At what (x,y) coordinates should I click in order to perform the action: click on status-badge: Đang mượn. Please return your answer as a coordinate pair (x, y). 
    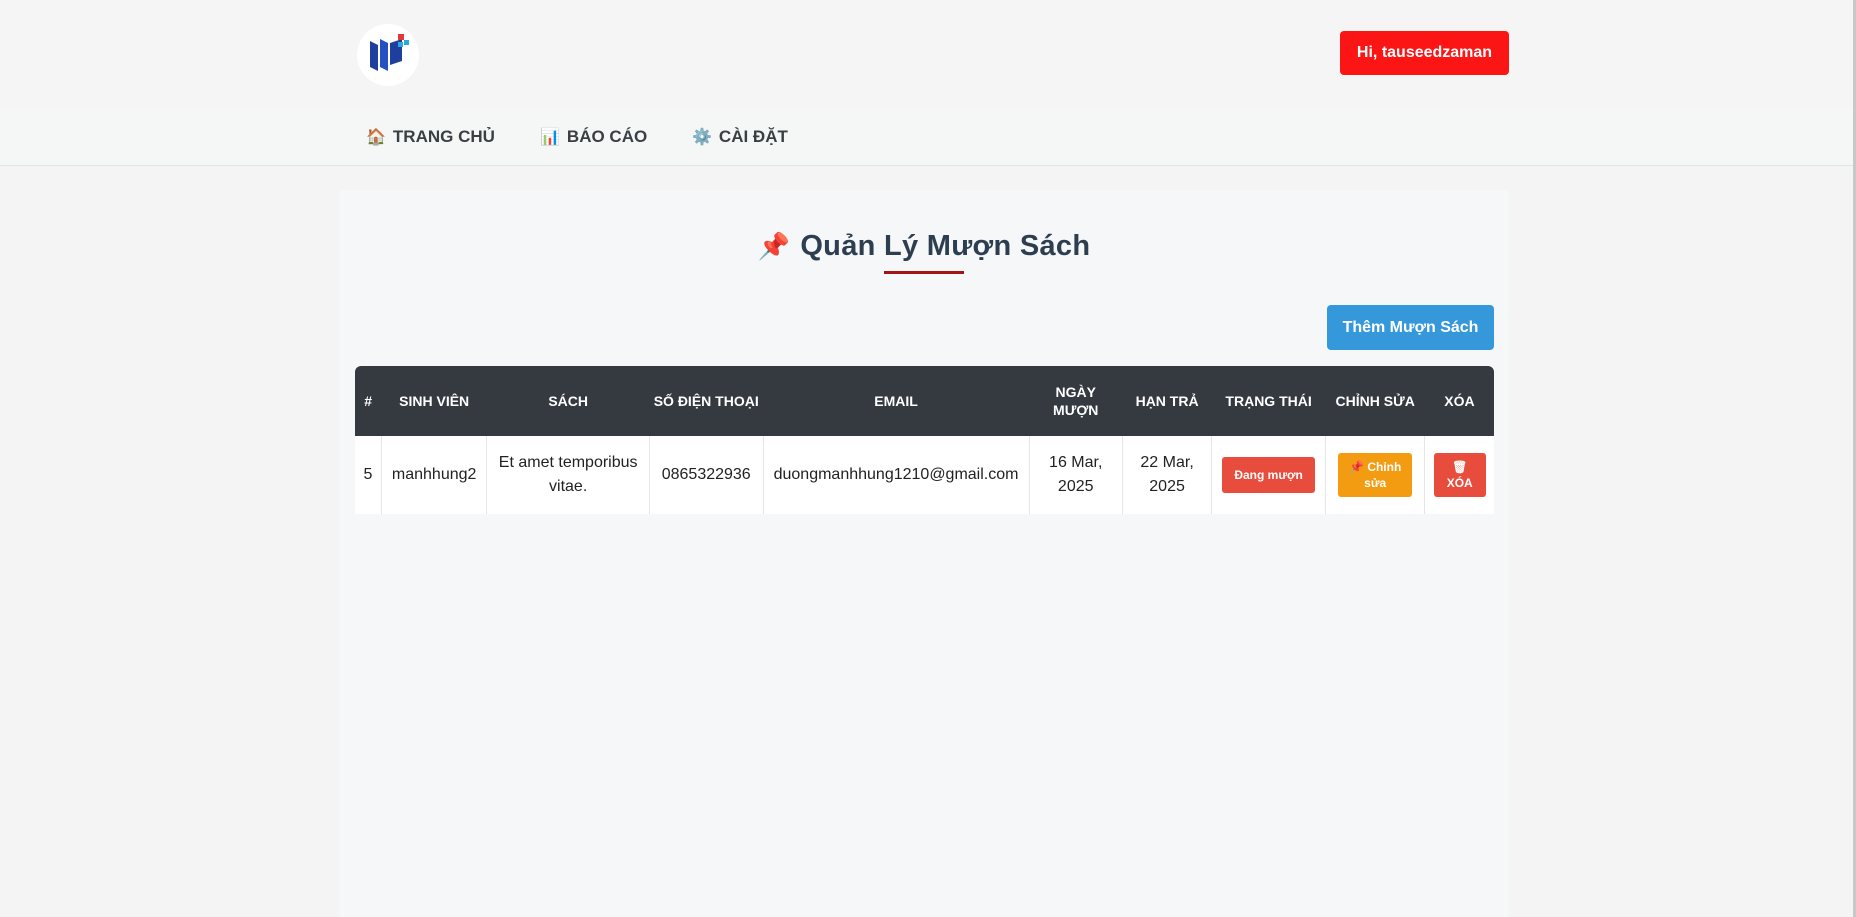
    Looking at the image, I should click on (1268, 475).